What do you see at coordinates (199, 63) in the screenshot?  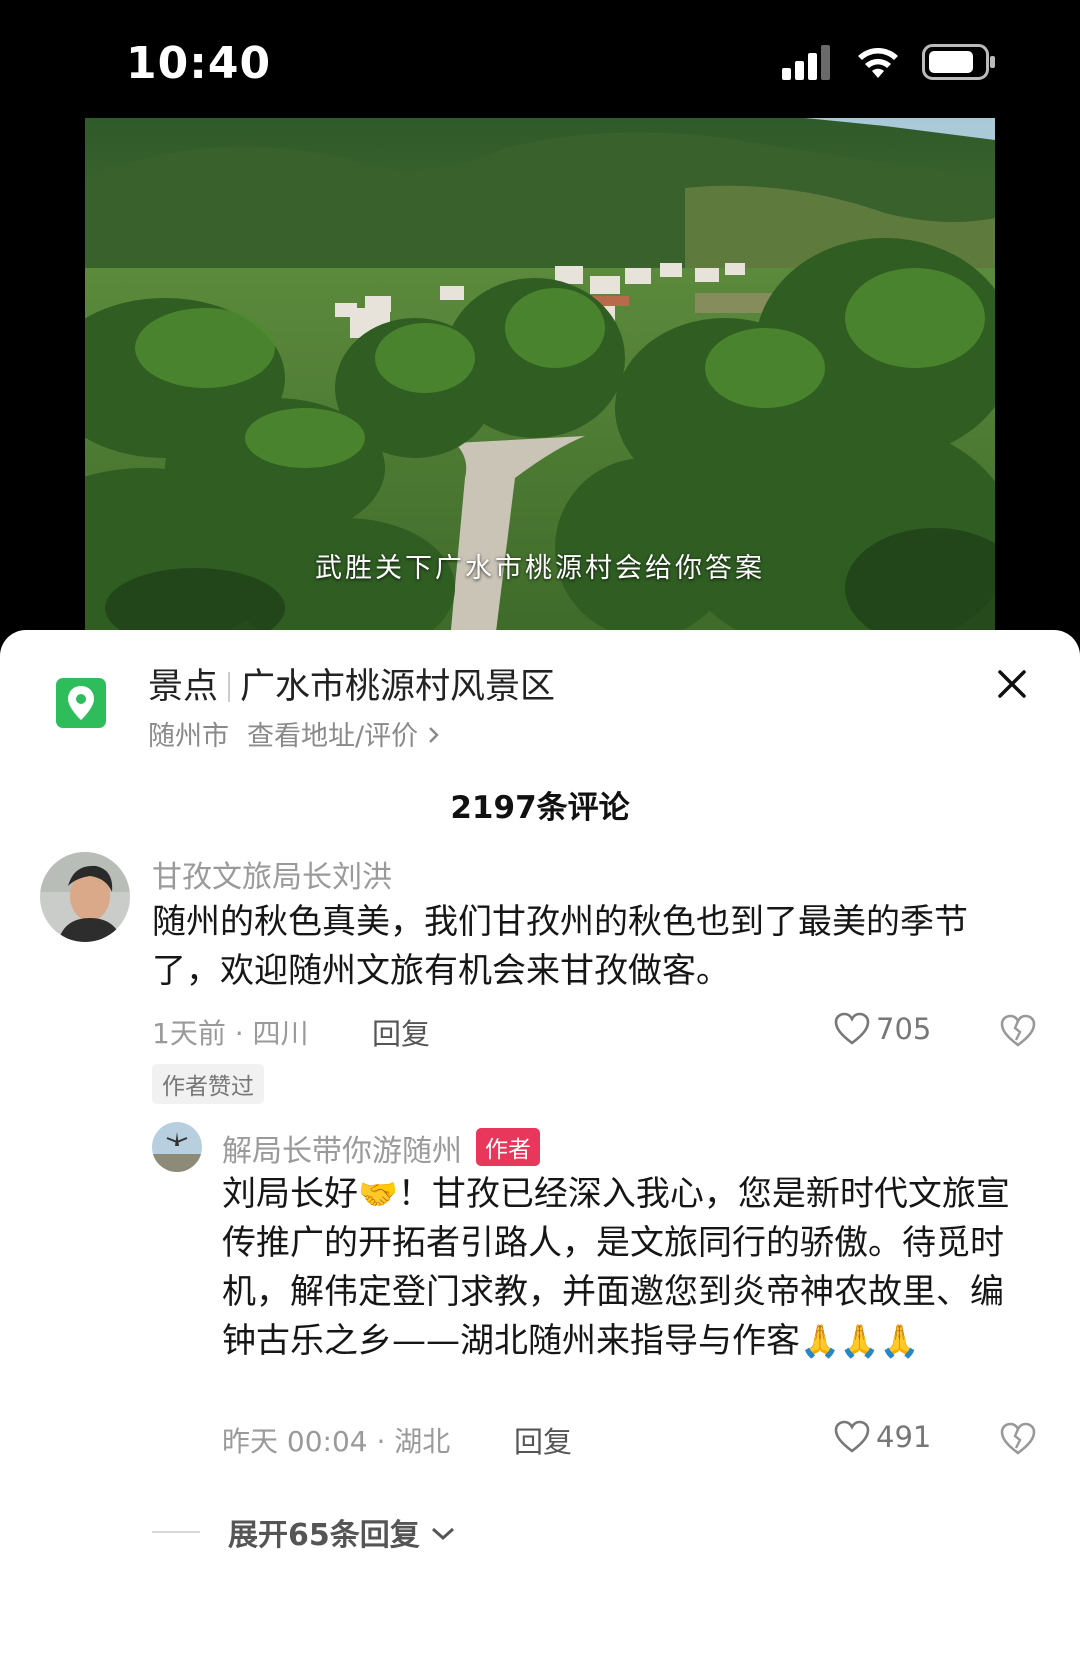 I see `status-time: 10:40` at bounding box center [199, 63].